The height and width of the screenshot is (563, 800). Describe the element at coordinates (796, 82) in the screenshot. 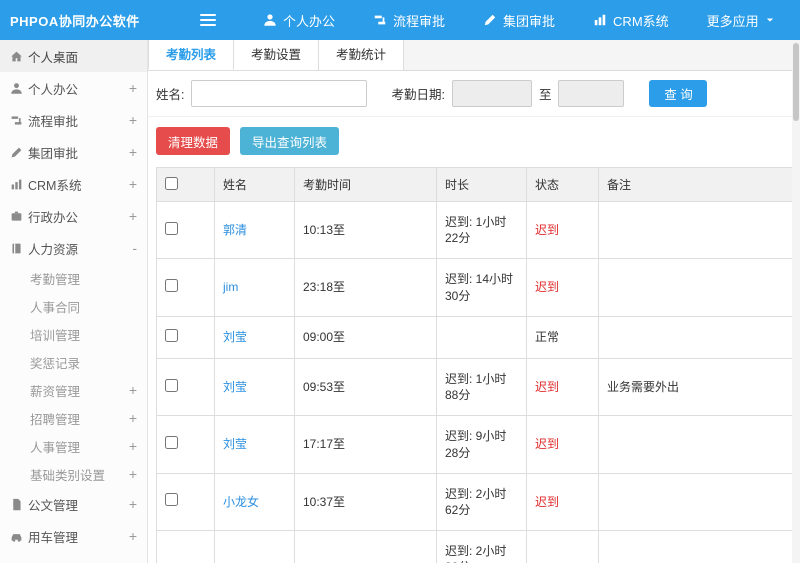

I see `scrollbar-thumb` at that location.